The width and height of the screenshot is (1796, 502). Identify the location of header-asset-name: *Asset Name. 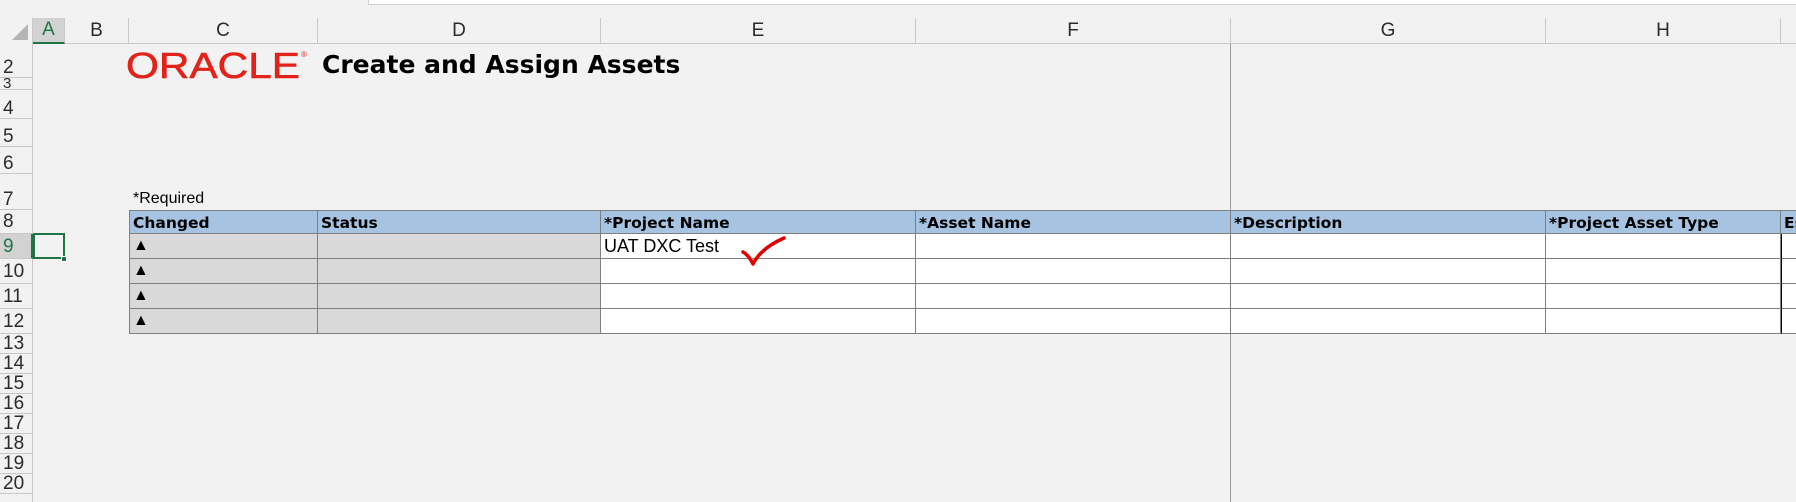
(1073, 222).